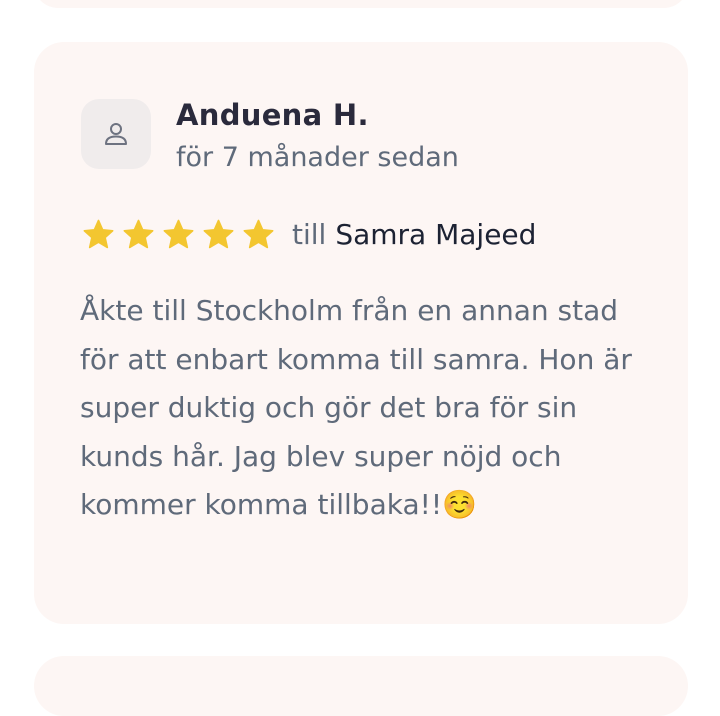  What do you see at coordinates (272, 115) in the screenshot?
I see `reviewer-name: Anduena H.` at bounding box center [272, 115].